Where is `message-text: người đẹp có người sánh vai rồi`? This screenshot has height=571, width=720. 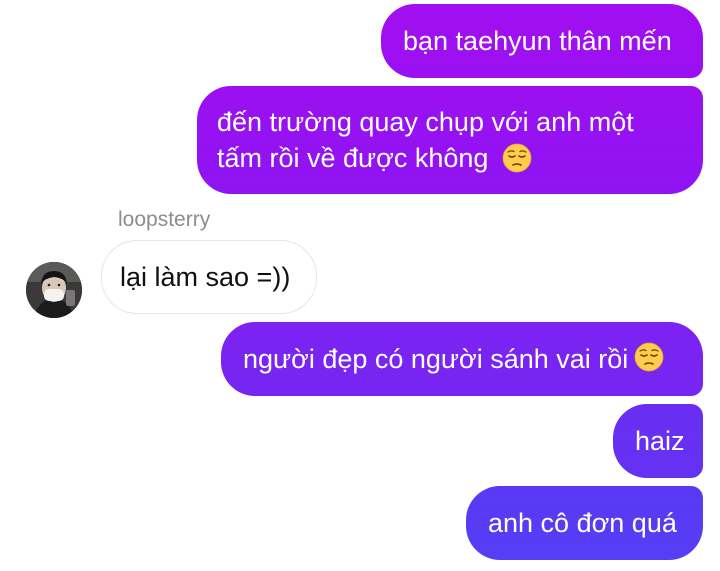
message-text: người đẹp có người sánh vai rồi is located at coordinates (436, 359).